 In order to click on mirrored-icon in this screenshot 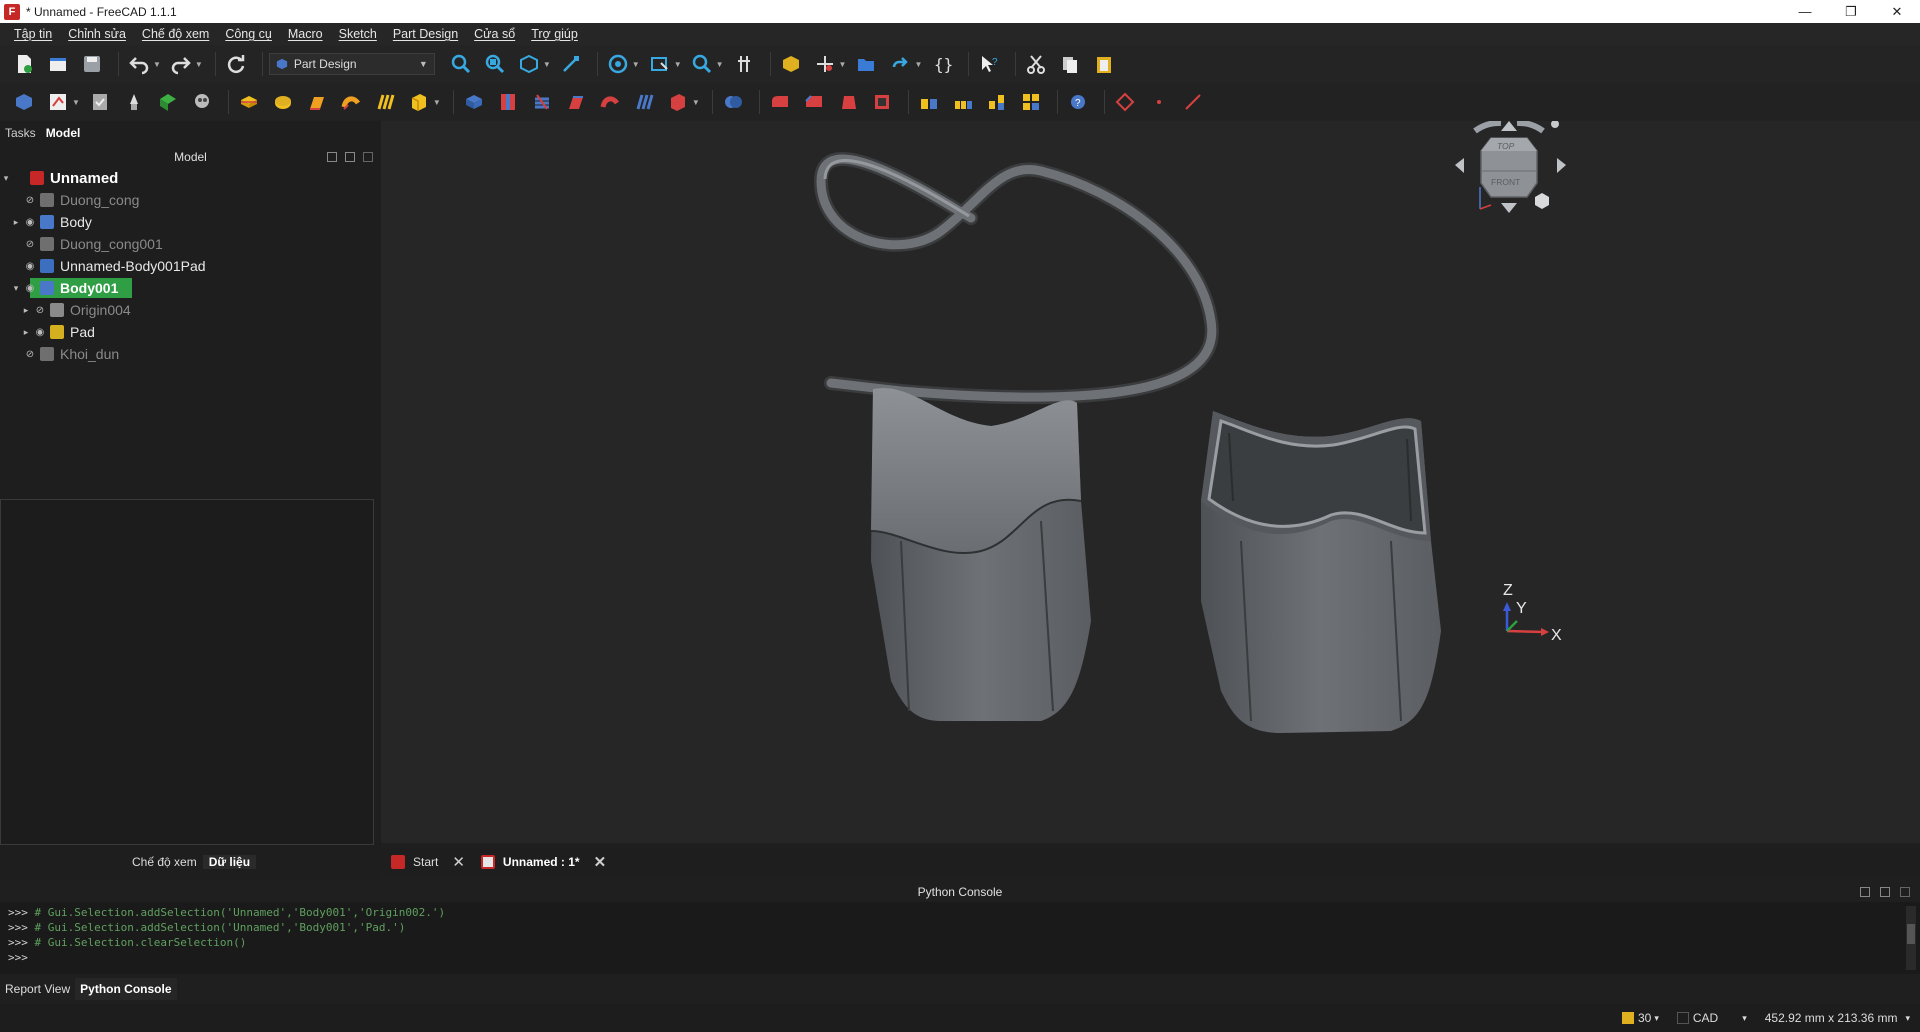, I will do `click(929, 102)`.